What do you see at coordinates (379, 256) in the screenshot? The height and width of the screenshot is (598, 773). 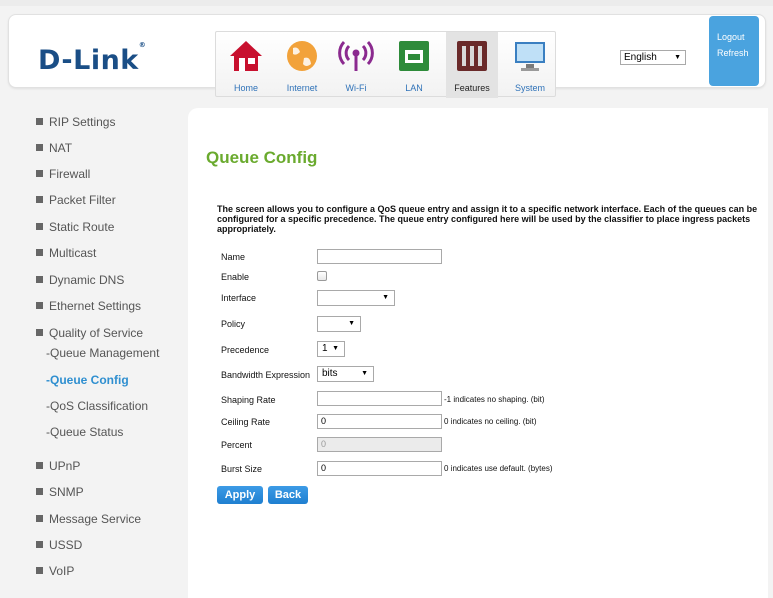 I see `name-input` at bounding box center [379, 256].